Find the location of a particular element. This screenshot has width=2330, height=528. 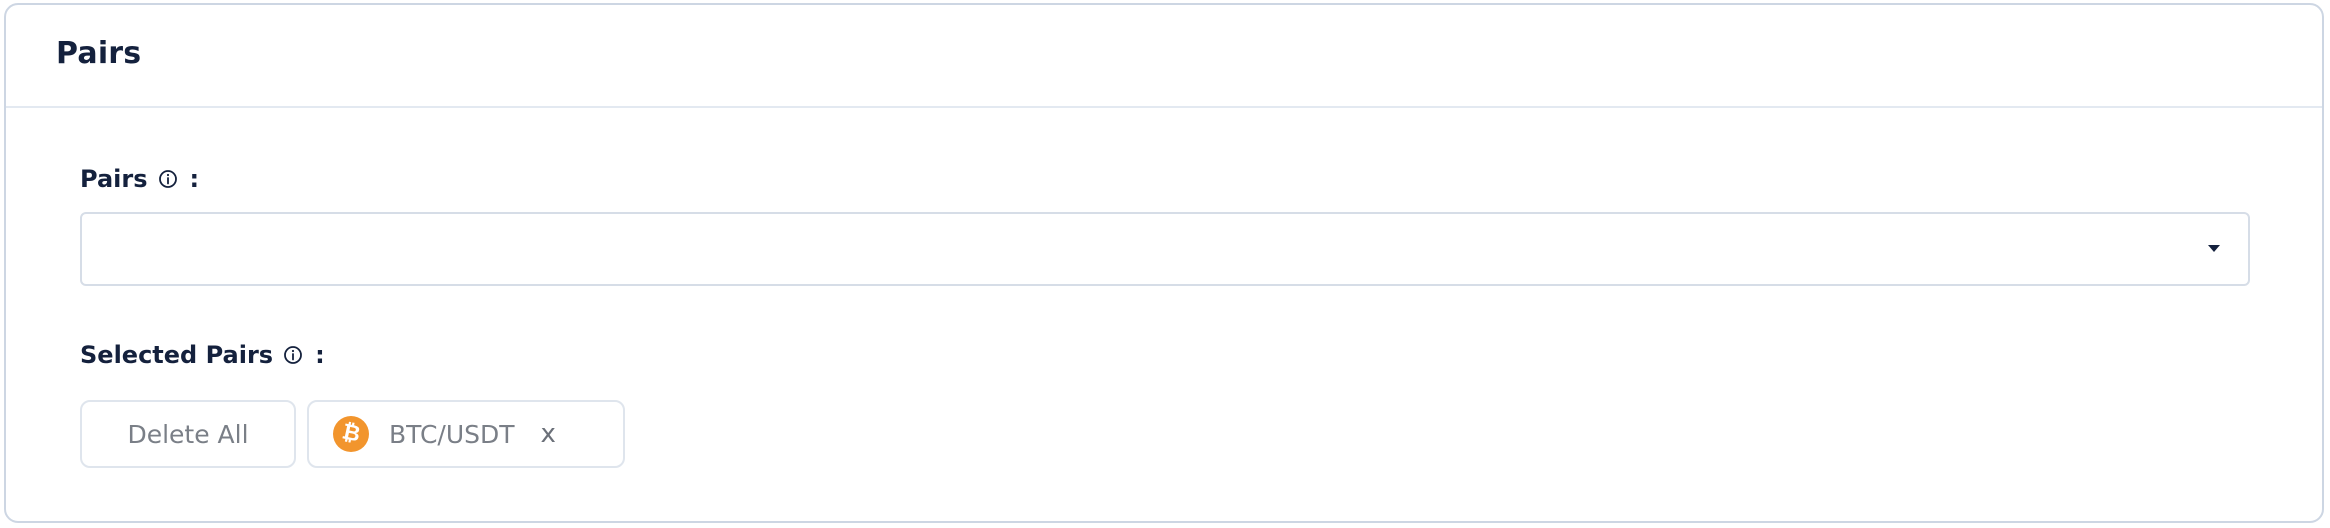

bitcoin-glyph: ₿ is located at coordinates (351, 433).